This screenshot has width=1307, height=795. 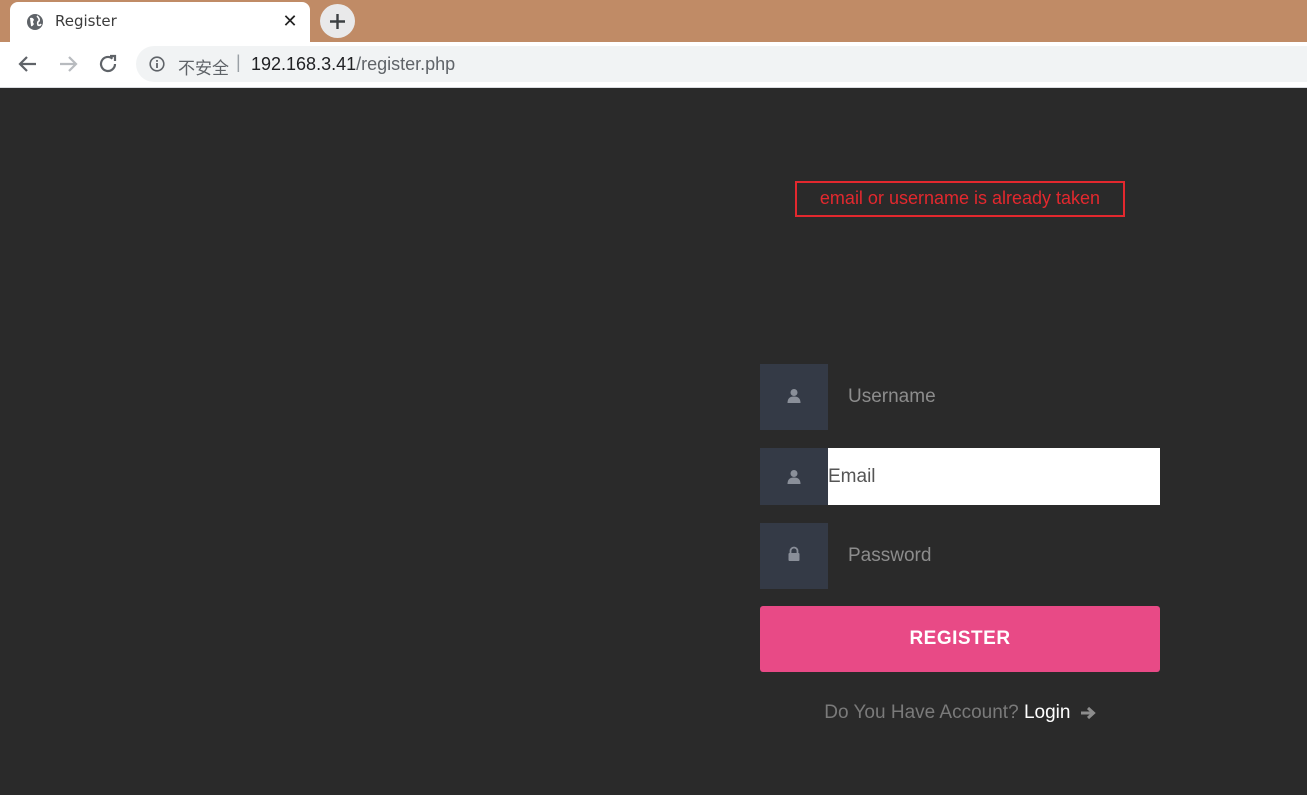 I want to click on arrow-right-icon, so click(x=1088, y=713).